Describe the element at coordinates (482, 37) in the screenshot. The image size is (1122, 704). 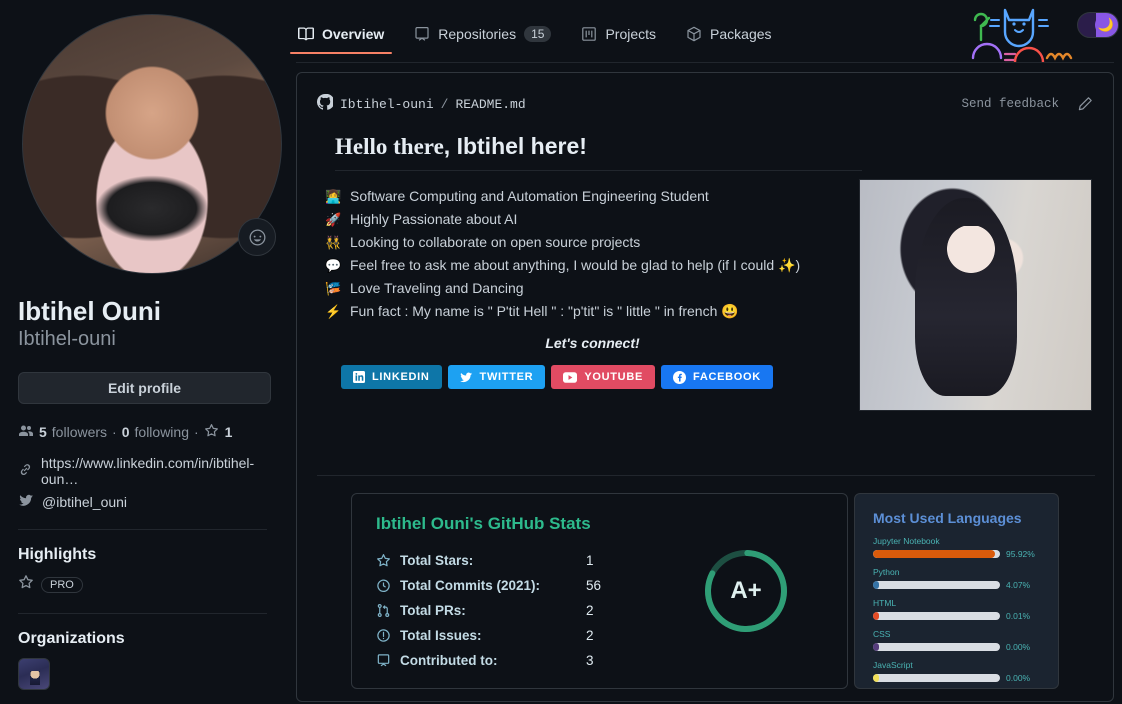
I see `tab-repositories: Repositories 15` at that location.